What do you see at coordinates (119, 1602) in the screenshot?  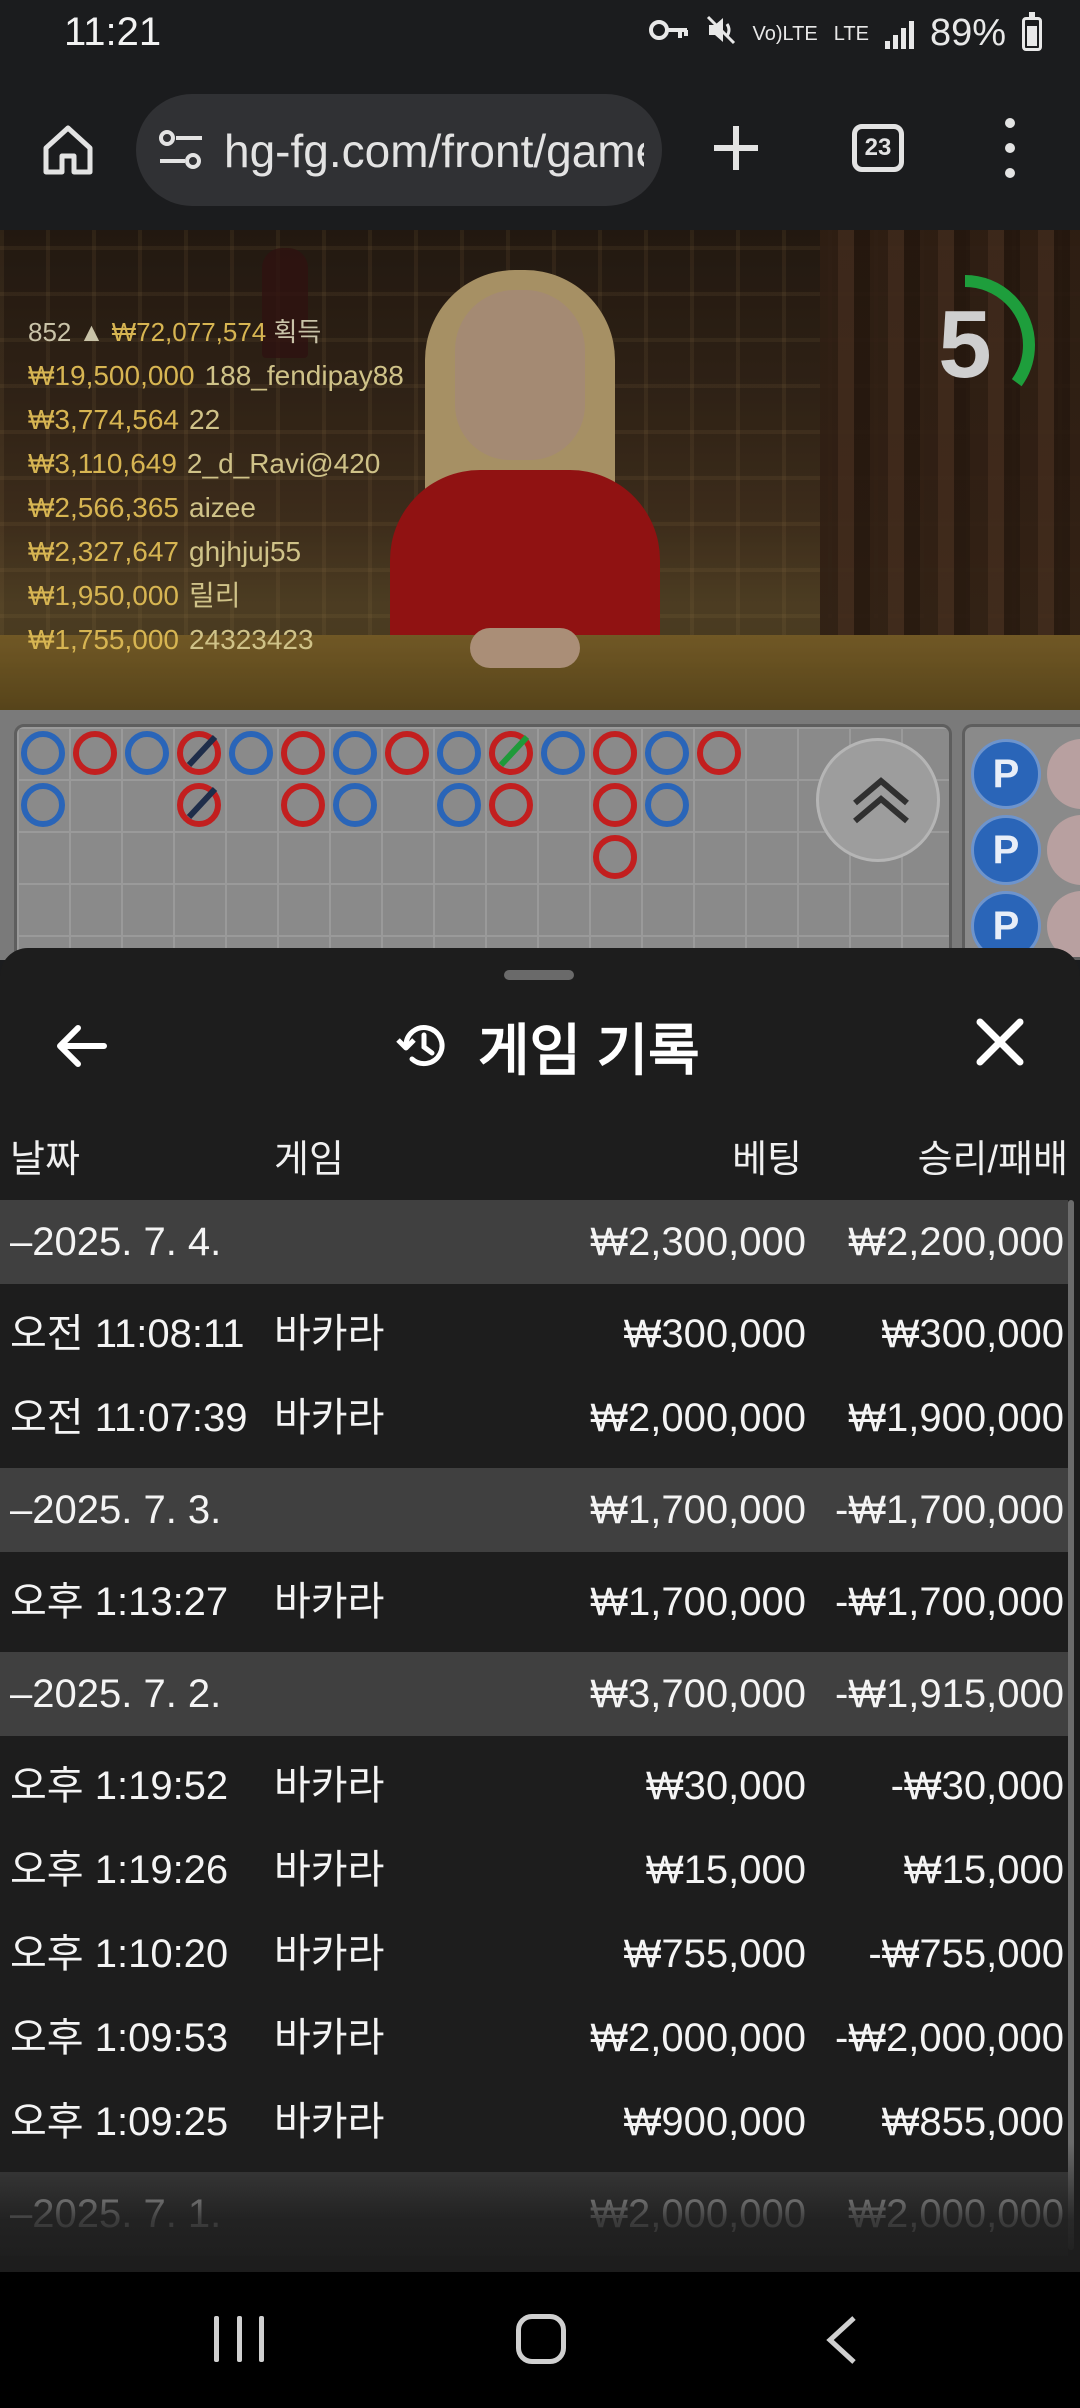 I see `time-cell: 오후 1:13:27` at bounding box center [119, 1602].